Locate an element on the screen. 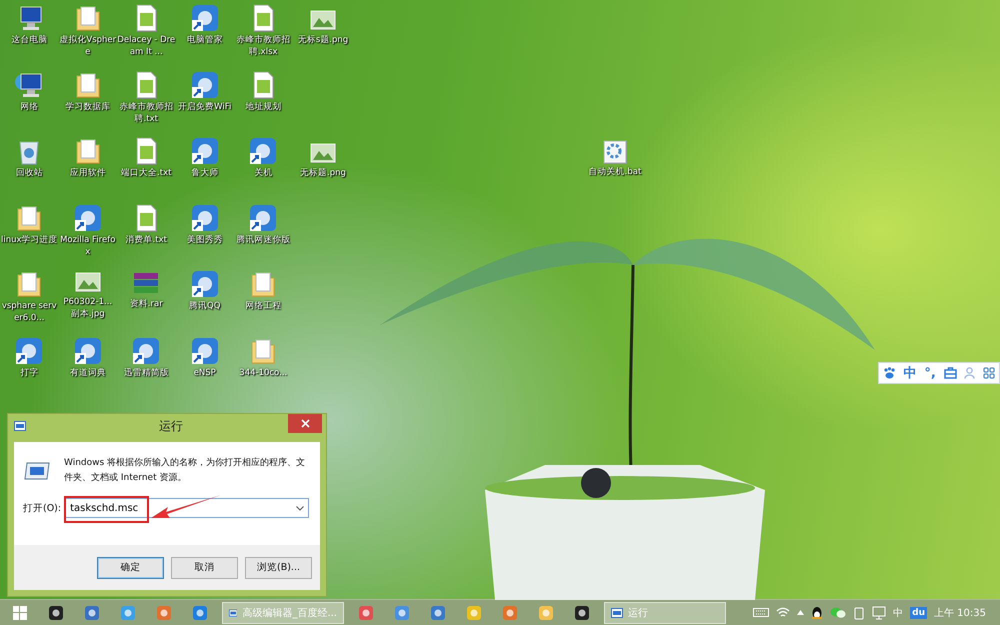  gear-file-icon is located at coordinates (615, 152).